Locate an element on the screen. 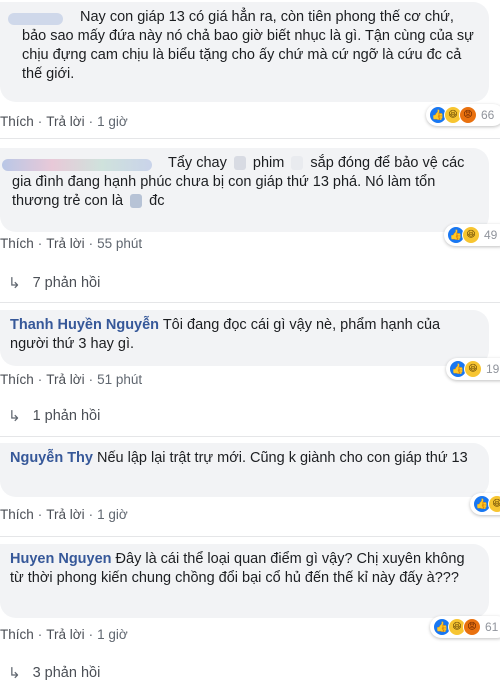  reply-link-2: Trả lời is located at coordinates (65, 243).